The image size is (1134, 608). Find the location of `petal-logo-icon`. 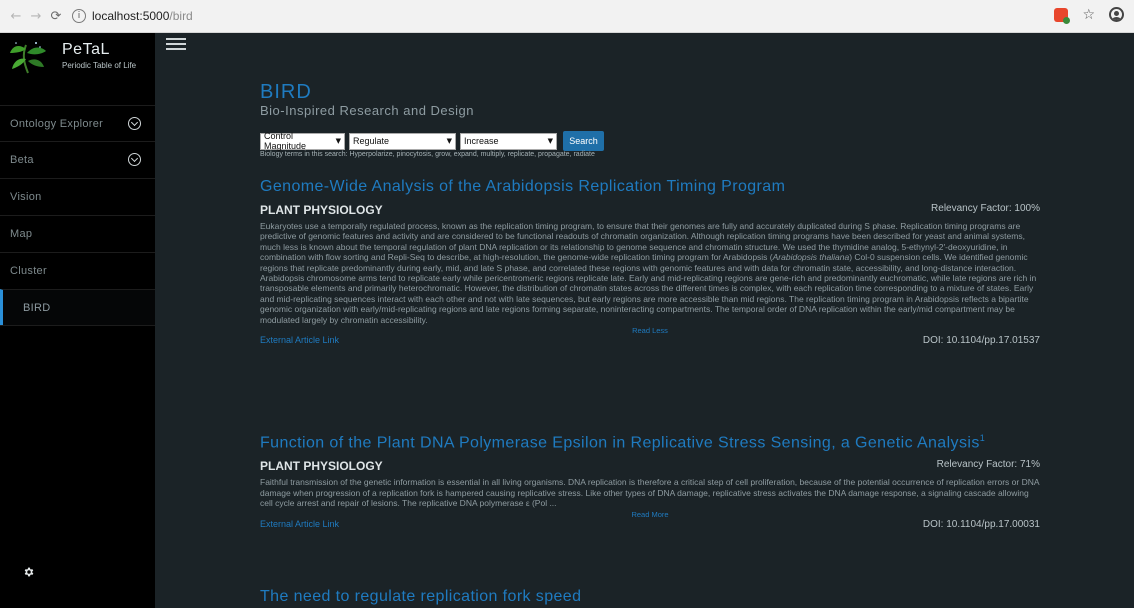

petal-logo-icon is located at coordinates (28, 58).